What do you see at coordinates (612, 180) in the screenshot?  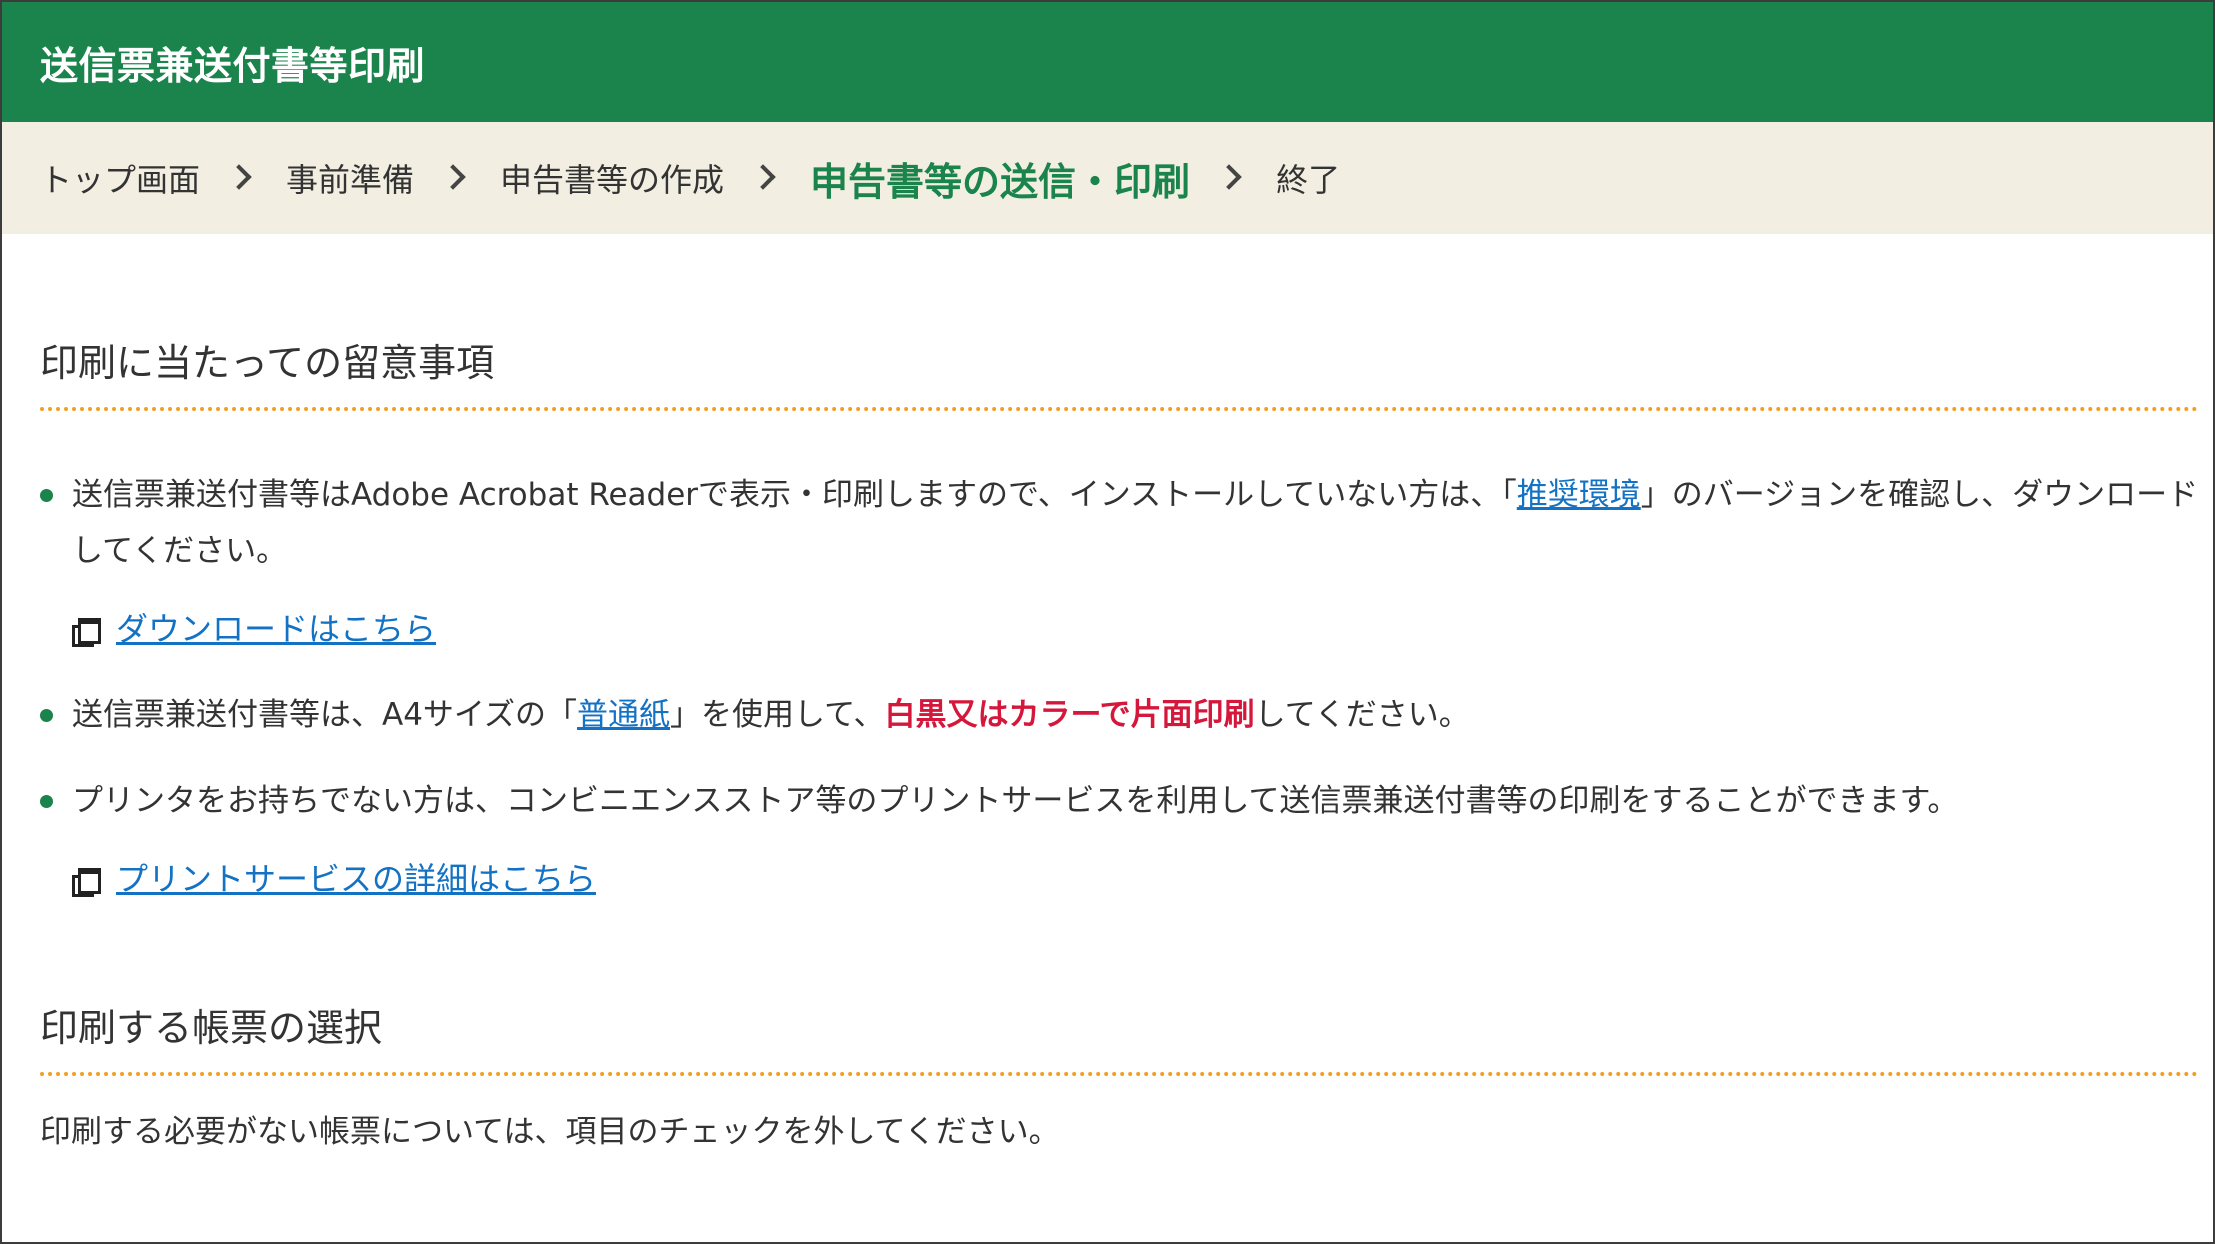 I see `breadcrumb-item-create-return: 申告書等の作成` at bounding box center [612, 180].